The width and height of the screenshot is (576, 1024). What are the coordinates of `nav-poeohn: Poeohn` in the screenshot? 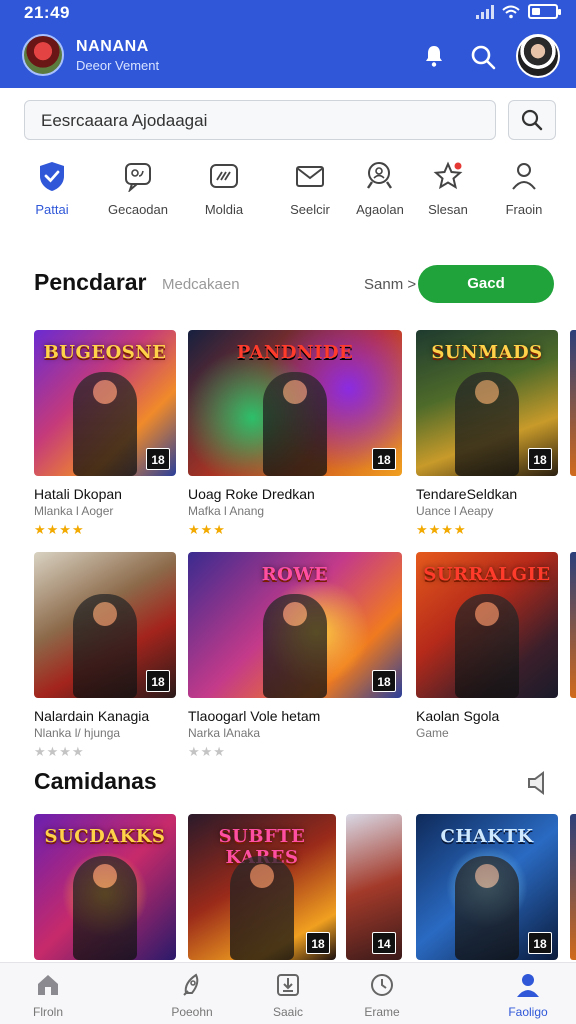 It's located at (192, 995).